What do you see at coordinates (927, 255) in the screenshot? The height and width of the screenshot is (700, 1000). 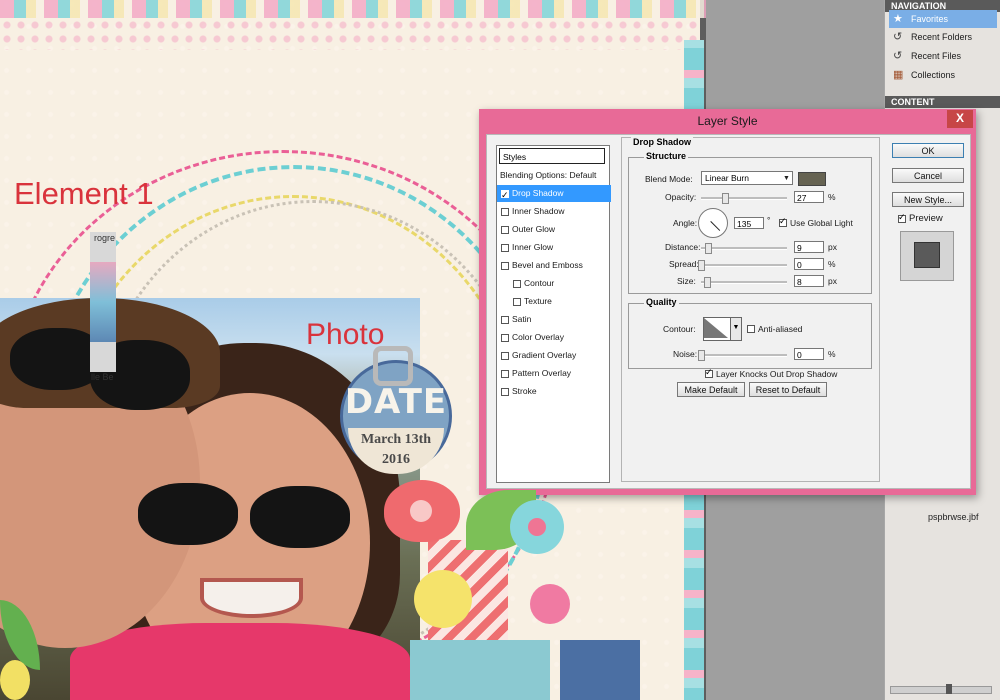 I see `style-preview-square` at bounding box center [927, 255].